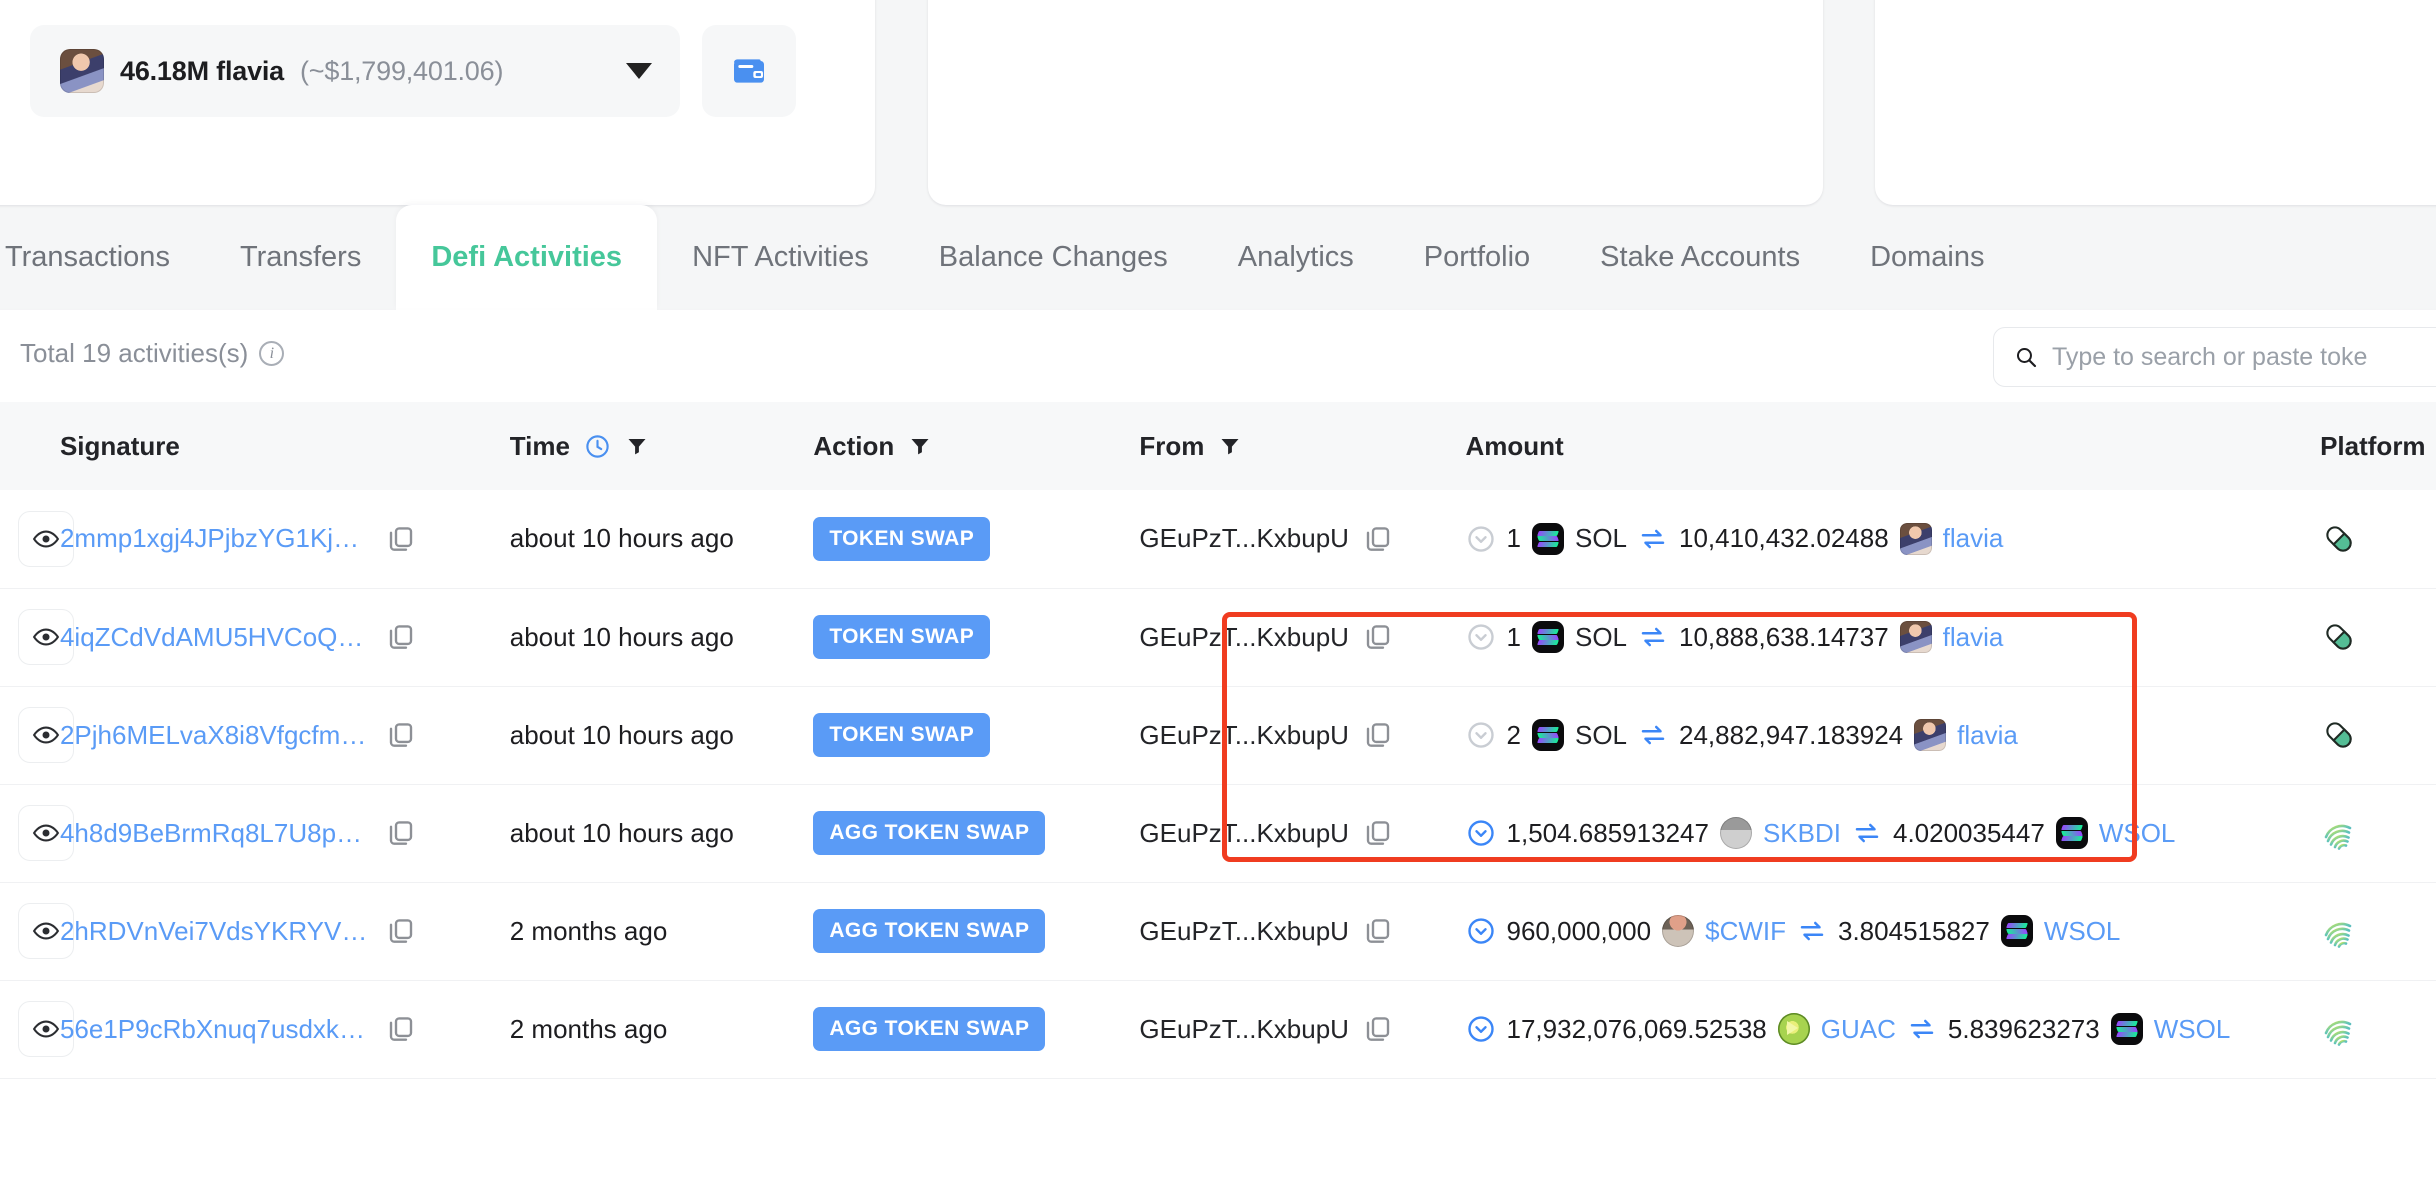 Image resolution: width=2436 pixels, height=1182 pixels. What do you see at coordinates (1547, 637) in the screenshot?
I see `solana-token-icon` at bounding box center [1547, 637].